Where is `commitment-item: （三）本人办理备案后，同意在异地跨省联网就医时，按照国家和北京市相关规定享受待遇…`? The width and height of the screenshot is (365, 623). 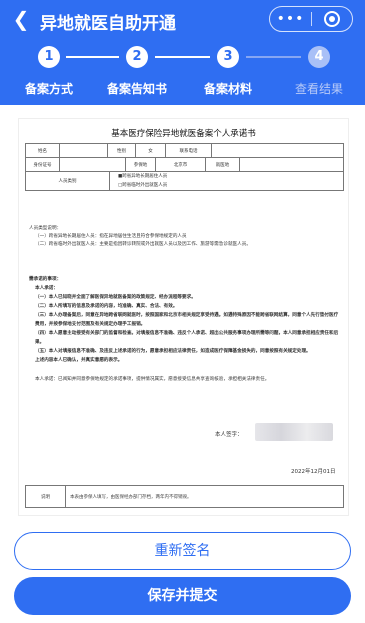 commitment-item: （三）本人办理备案后，同意在异地跨省联网就医时，按照国家和北京市相关规定享受待遇… is located at coordinates (187, 320).